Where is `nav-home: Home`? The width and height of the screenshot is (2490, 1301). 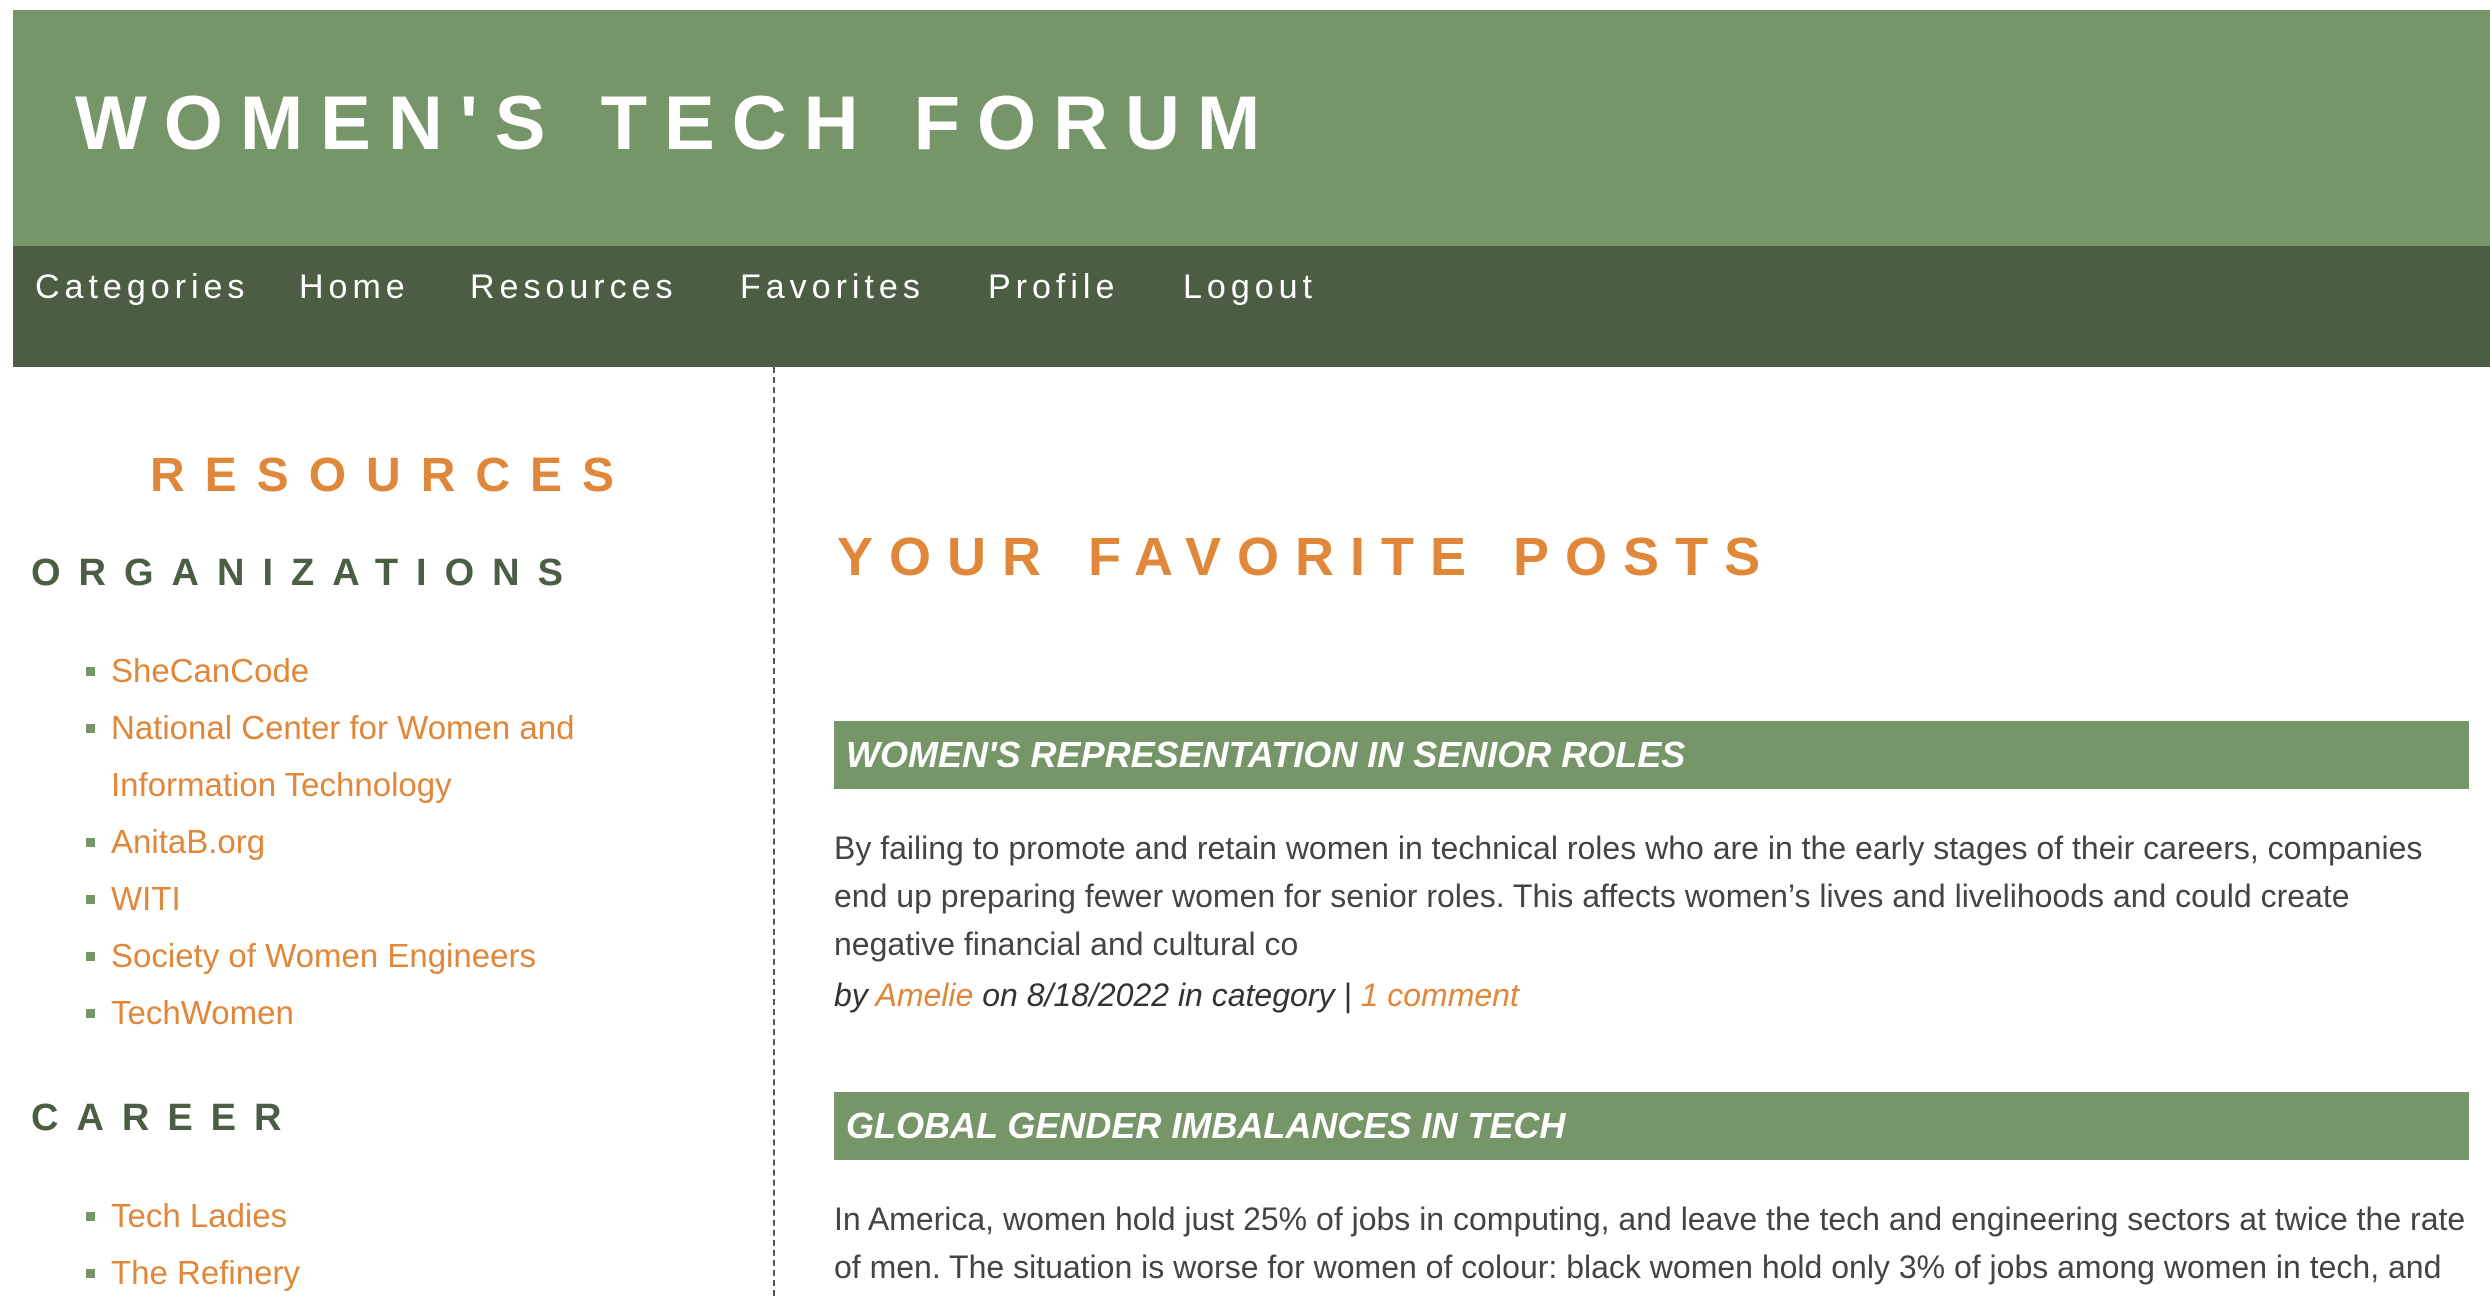 nav-home: Home is located at coordinates (354, 288).